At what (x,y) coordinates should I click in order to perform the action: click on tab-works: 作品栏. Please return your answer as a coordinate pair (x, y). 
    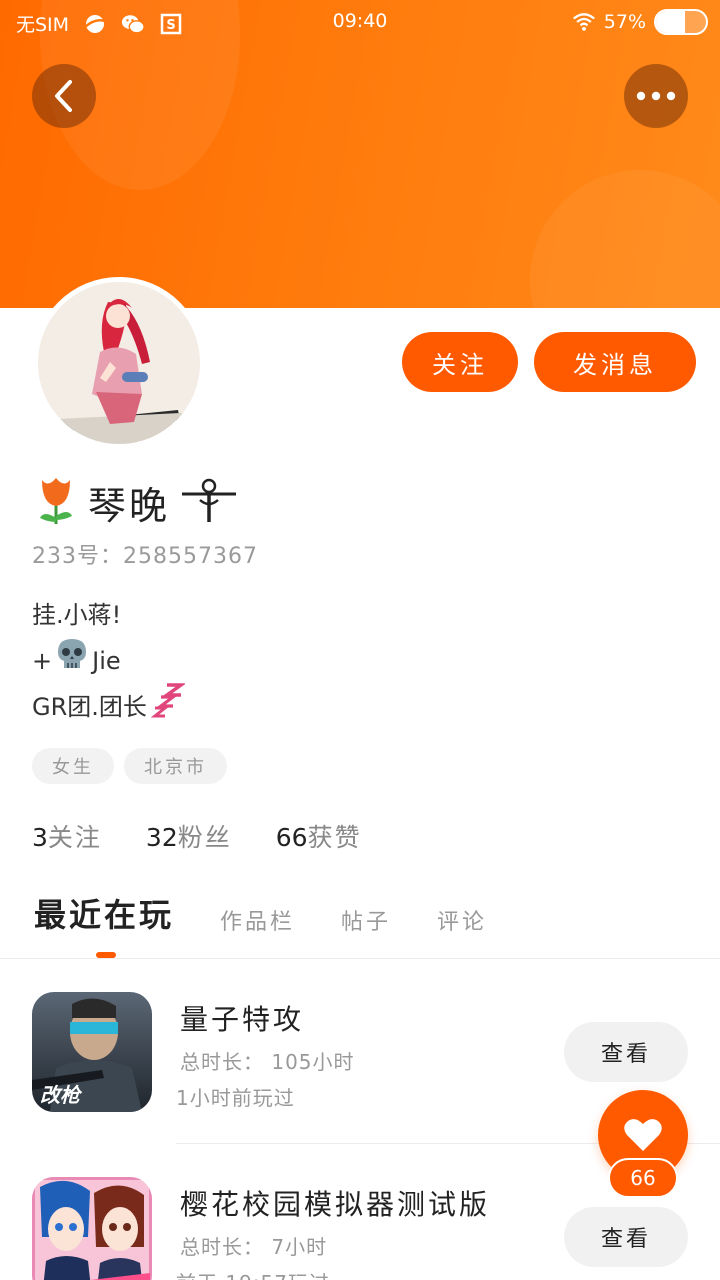
    Looking at the image, I should click on (257, 921).